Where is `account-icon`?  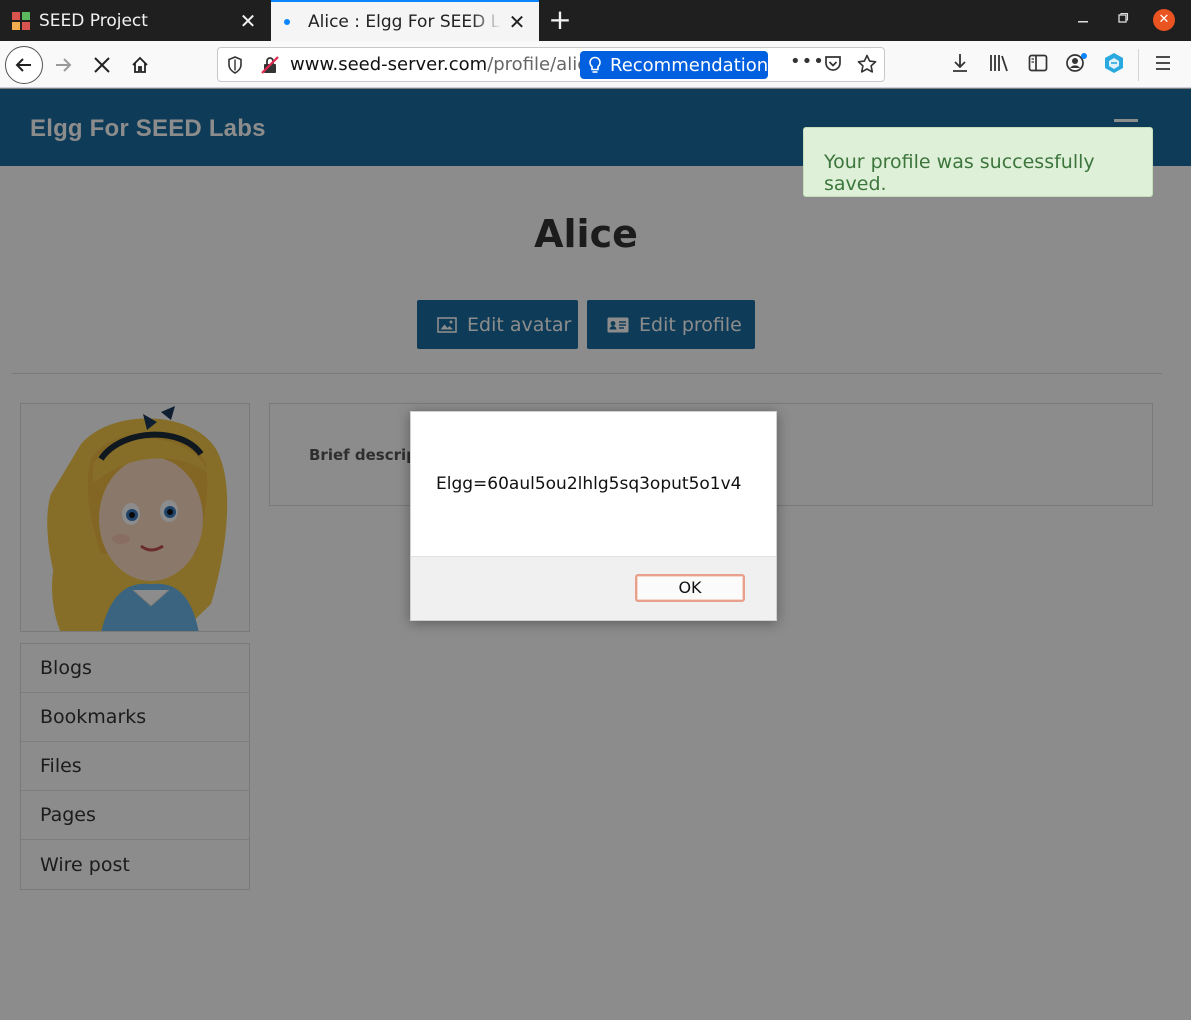 account-icon is located at coordinates (1077, 63).